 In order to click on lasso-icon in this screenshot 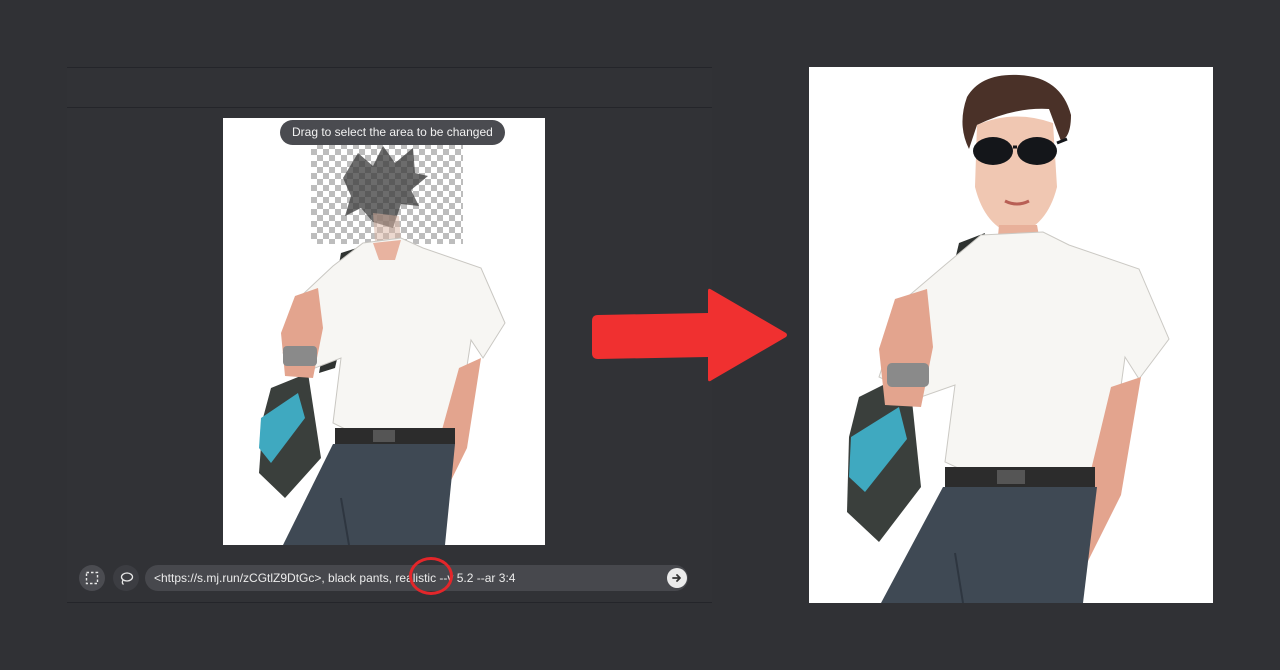, I will do `click(126, 578)`.